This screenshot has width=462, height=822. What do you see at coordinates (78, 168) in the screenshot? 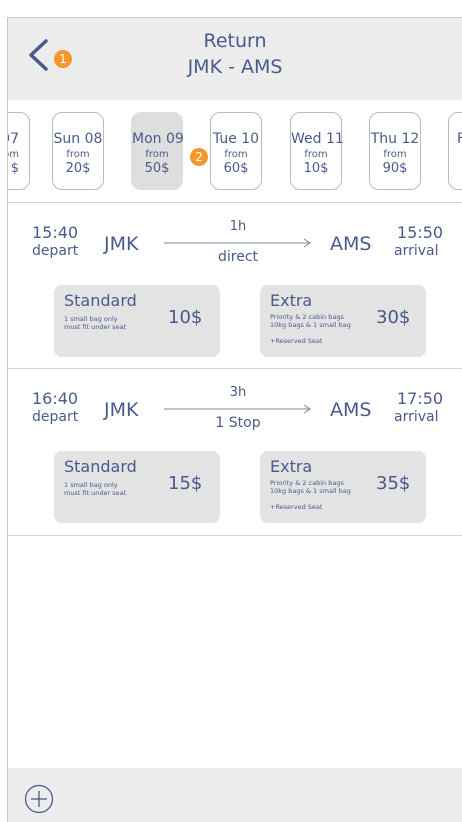
I see `date-price: 20$` at bounding box center [78, 168].